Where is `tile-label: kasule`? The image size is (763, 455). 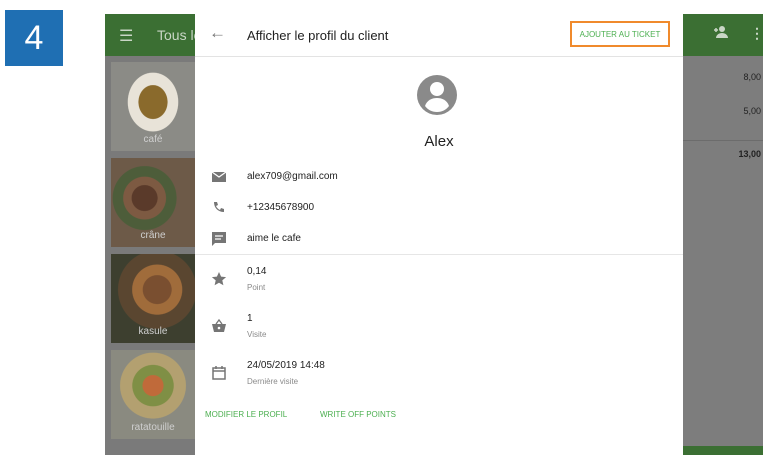
tile-label: kasule is located at coordinates (153, 331).